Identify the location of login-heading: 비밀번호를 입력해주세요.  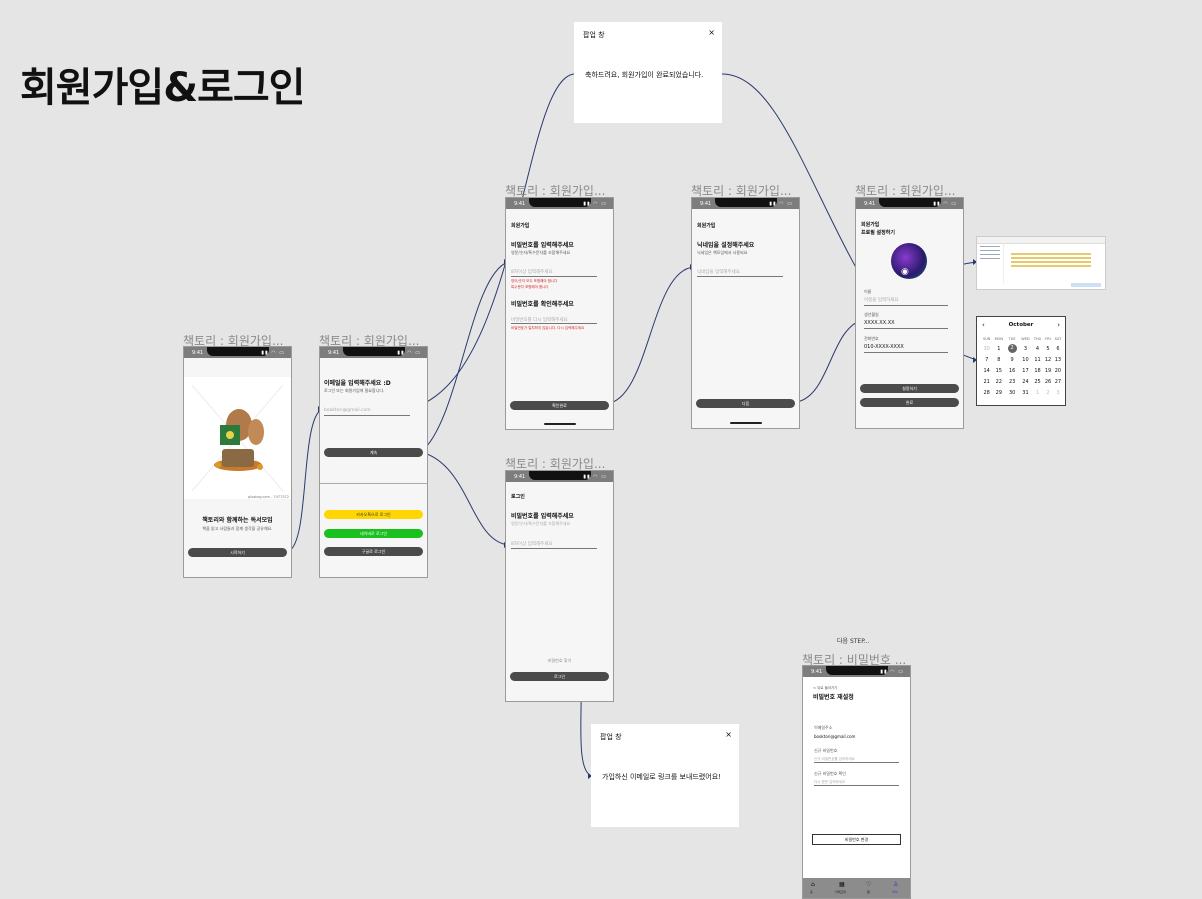
(542, 516).